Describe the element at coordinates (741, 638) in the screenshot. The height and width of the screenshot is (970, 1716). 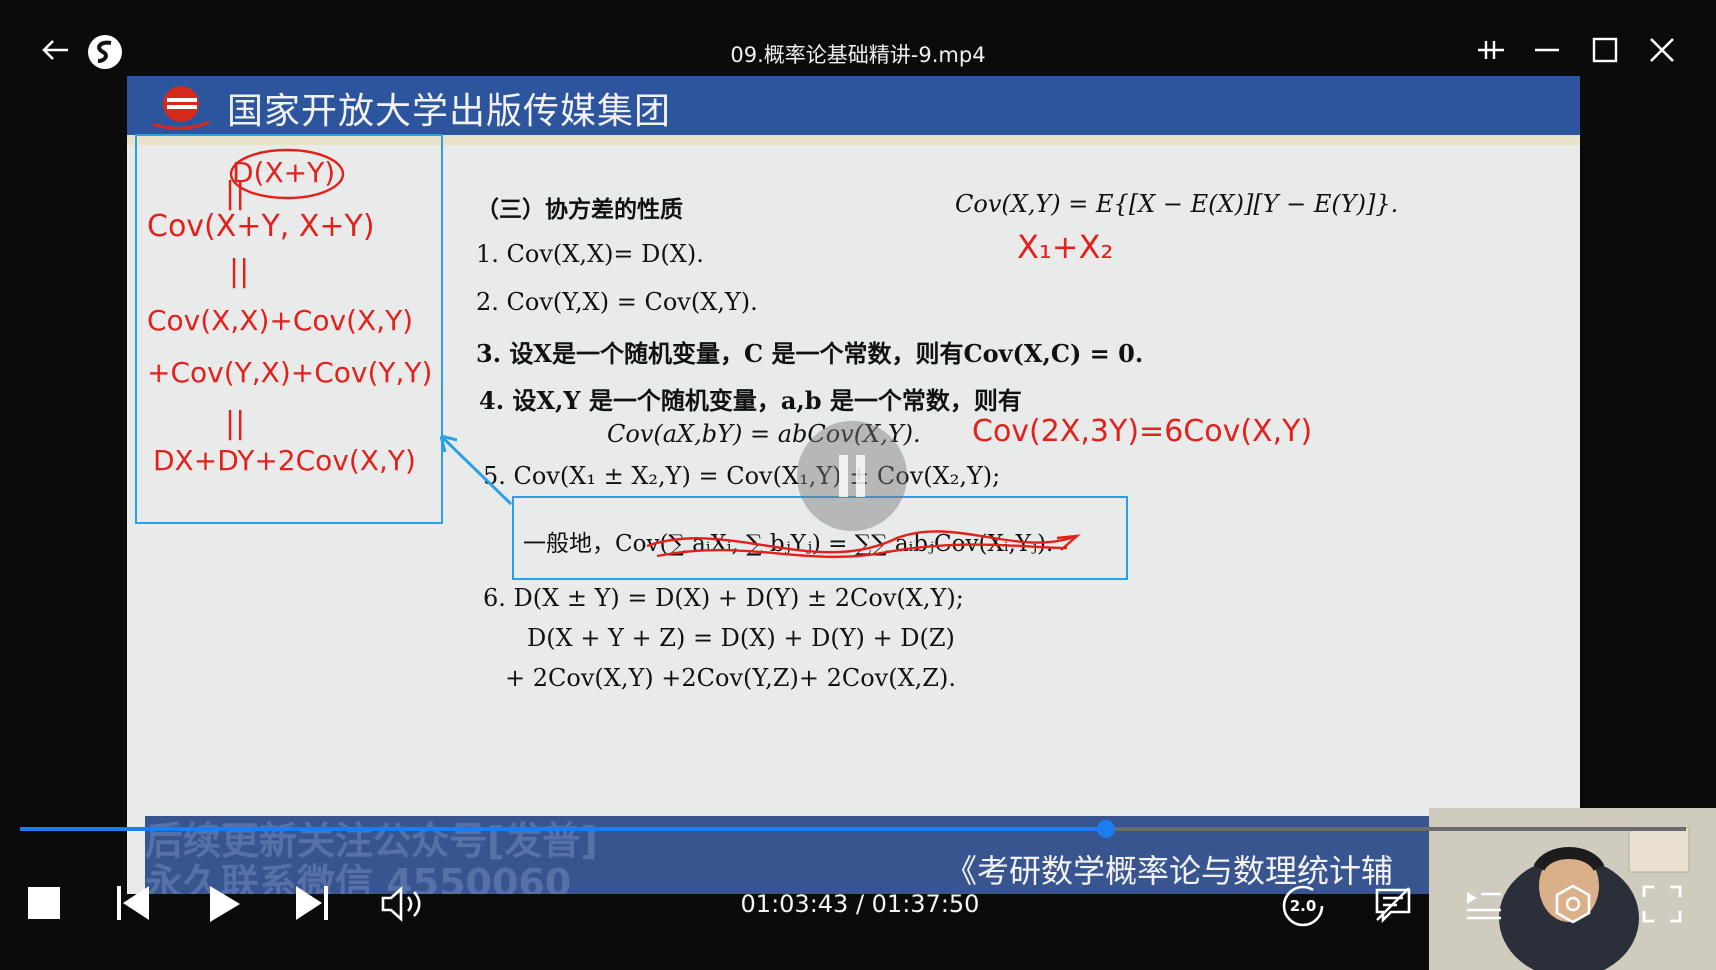
I see `property-6-line-2: D(X + Y + Z) = D(X) + D(Y) + D(Z)` at that location.